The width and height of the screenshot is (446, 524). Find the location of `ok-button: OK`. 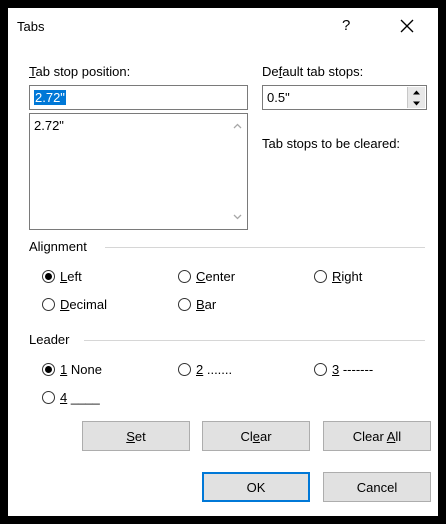

ok-button: OK is located at coordinates (256, 487).